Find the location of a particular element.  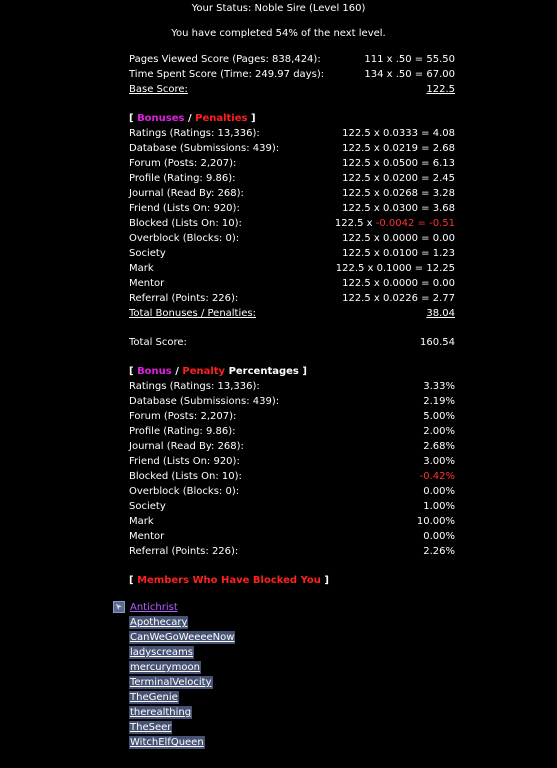

member-link: TheSeer is located at coordinates (151, 727).